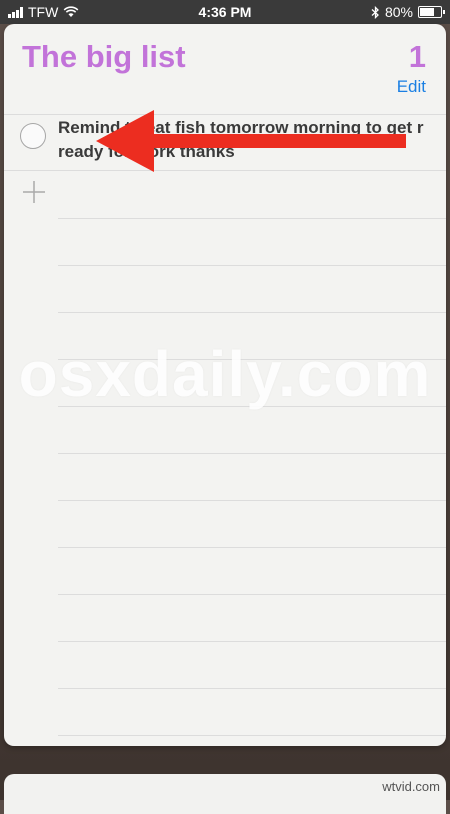 This screenshot has width=450, height=814. What do you see at coordinates (411, 786) in the screenshot?
I see `site-watermark: wtvid.com` at bounding box center [411, 786].